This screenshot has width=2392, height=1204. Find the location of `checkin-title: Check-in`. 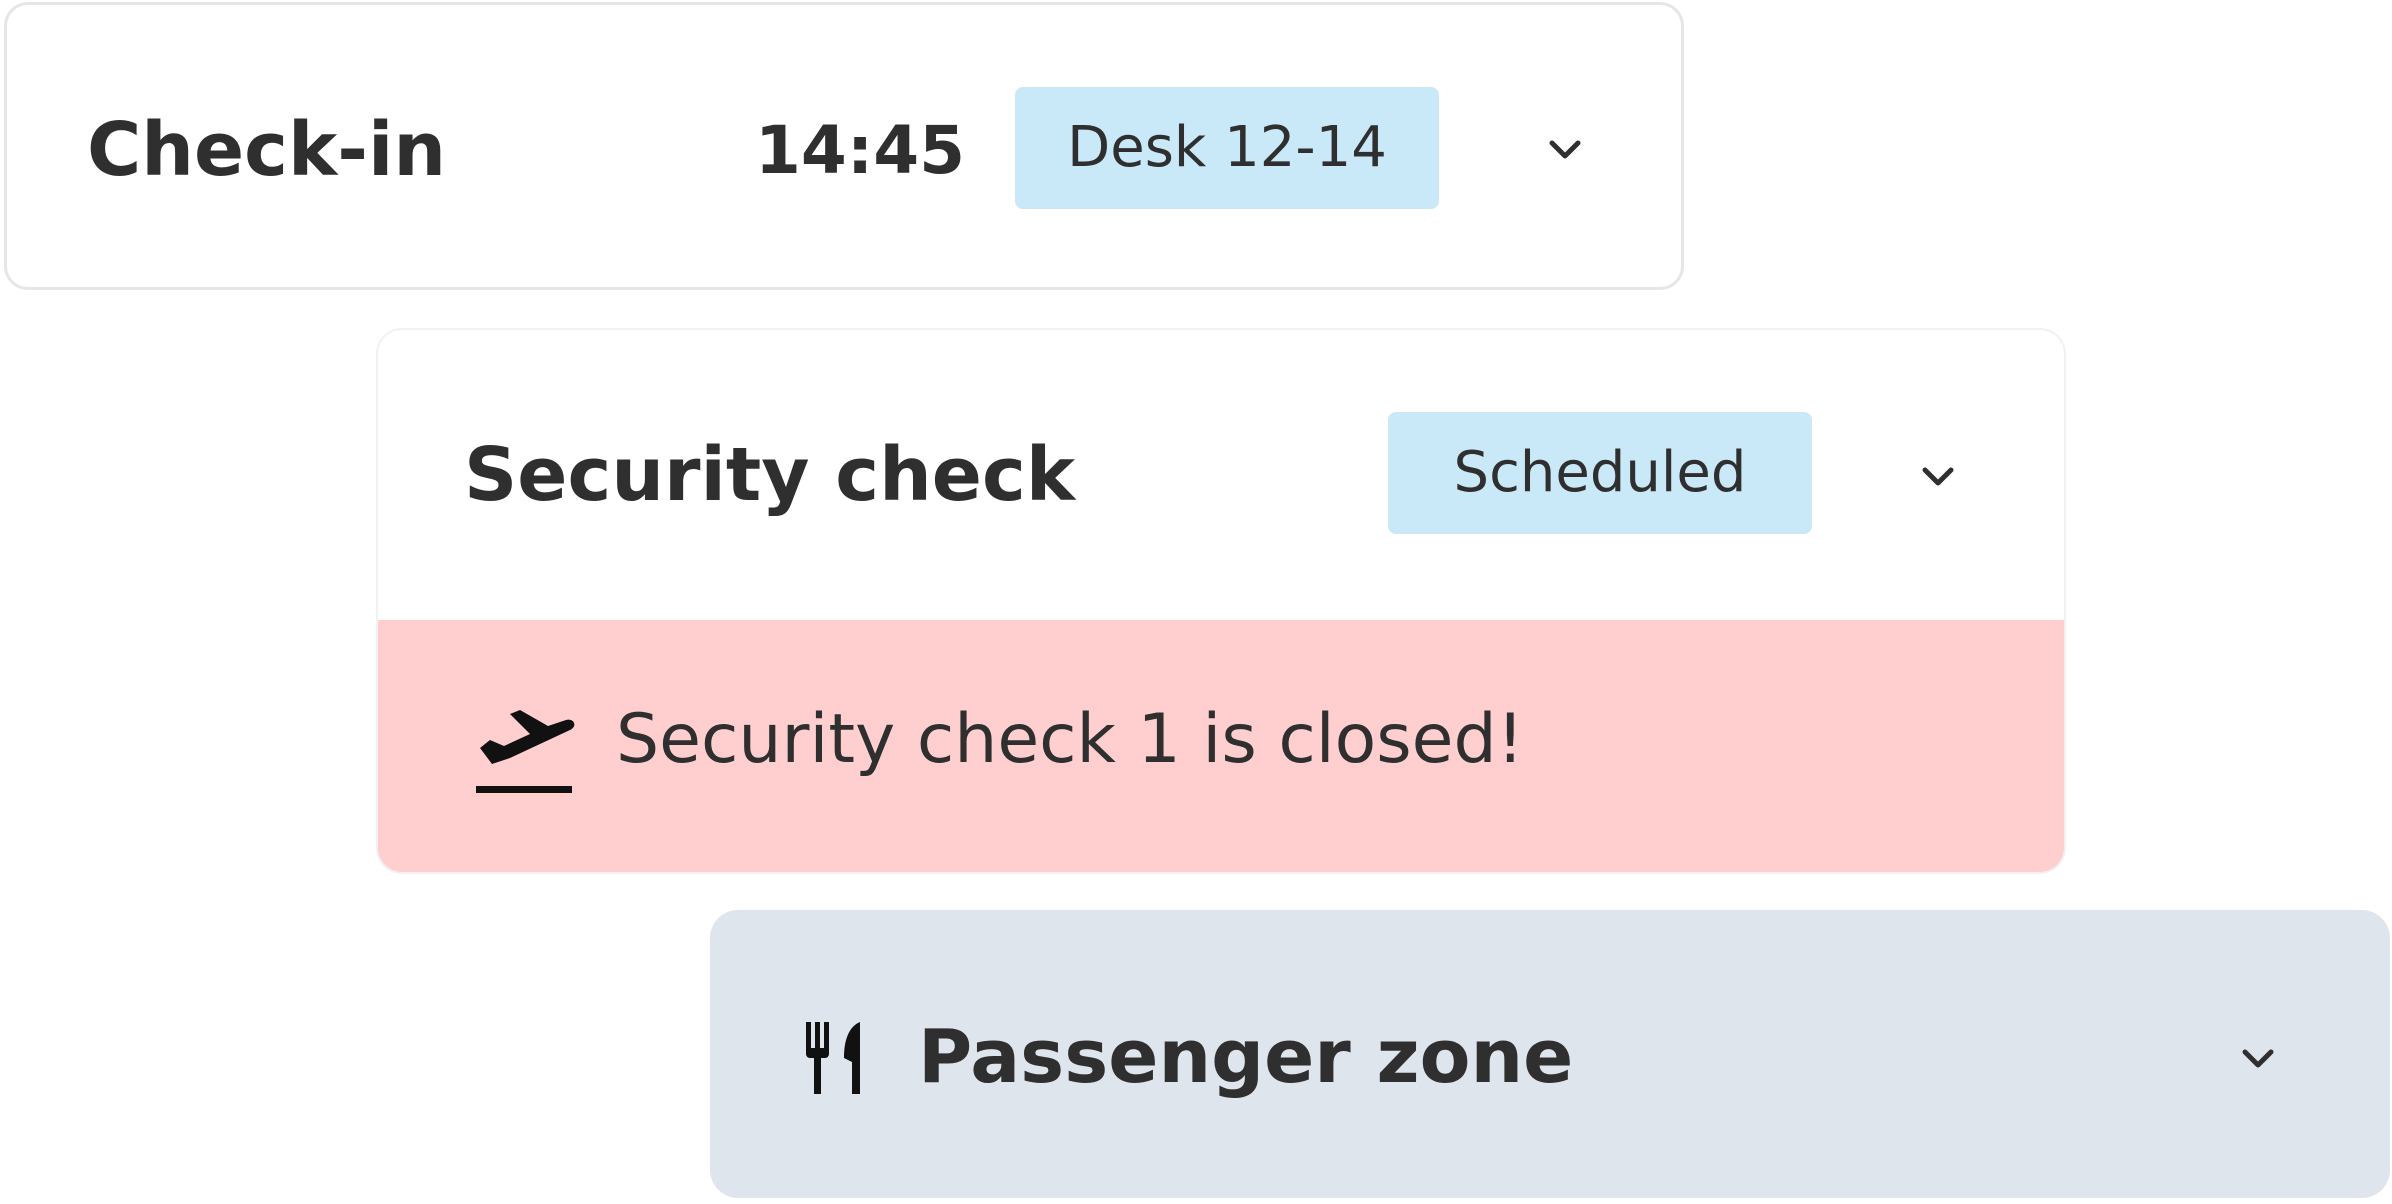

checkin-title: Check-in is located at coordinates (267, 150).